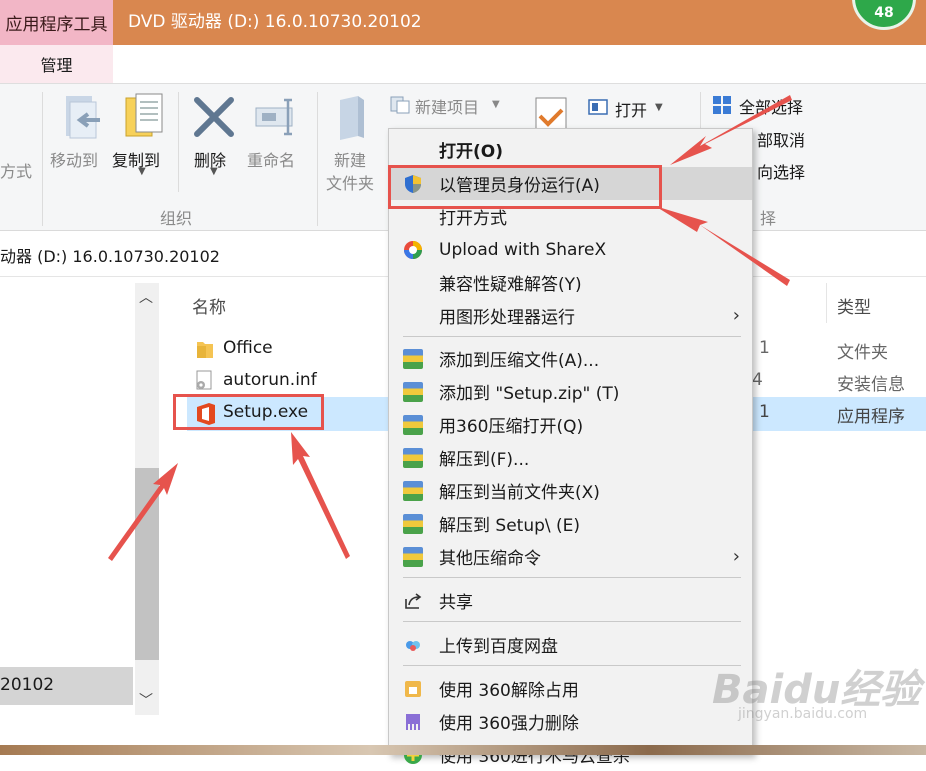 The image size is (926, 771). I want to click on menu-item-360-shred: 使用 360强力删除, so click(570, 721).